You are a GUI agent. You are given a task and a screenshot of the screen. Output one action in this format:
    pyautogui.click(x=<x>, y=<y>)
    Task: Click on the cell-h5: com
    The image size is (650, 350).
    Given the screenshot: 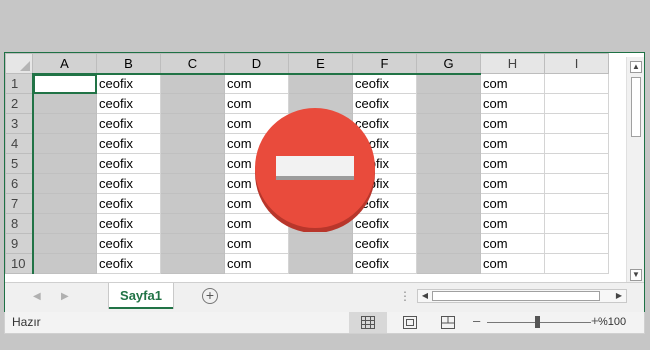 What is the action you would take?
    pyautogui.click(x=512, y=163)
    